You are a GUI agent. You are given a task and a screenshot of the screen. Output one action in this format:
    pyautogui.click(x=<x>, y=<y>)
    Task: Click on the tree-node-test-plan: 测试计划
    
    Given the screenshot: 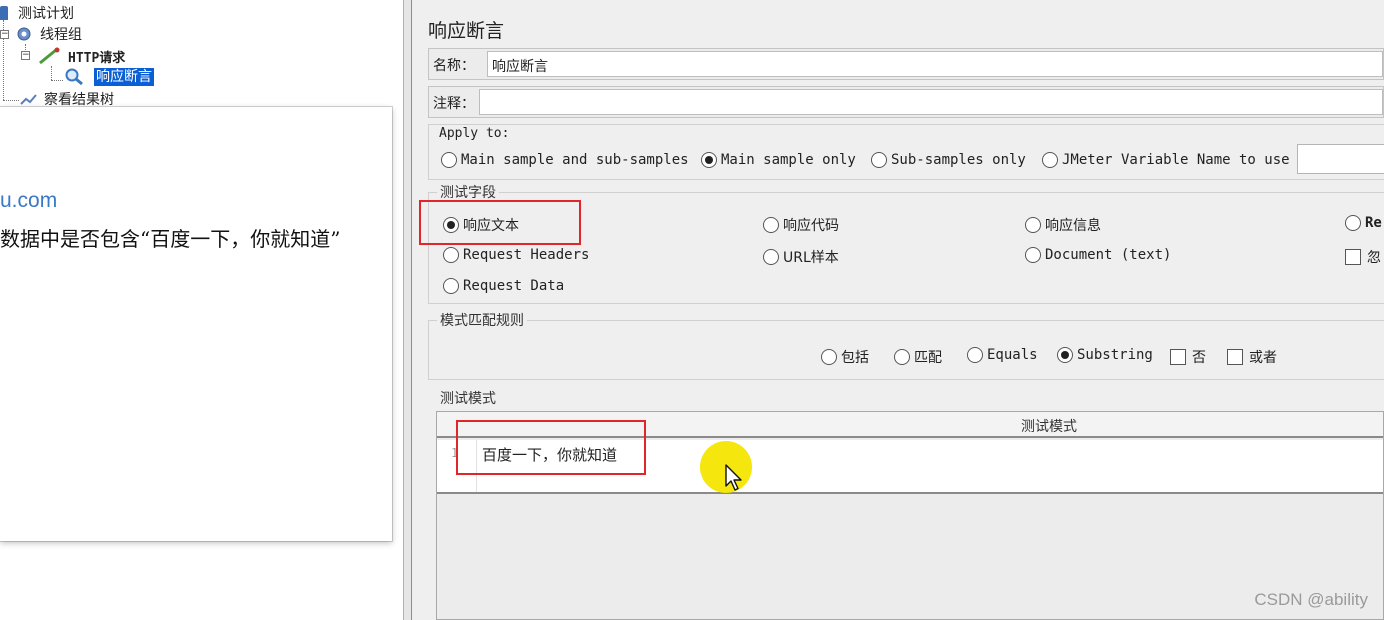 What is the action you would take?
    pyautogui.click(x=37, y=13)
    